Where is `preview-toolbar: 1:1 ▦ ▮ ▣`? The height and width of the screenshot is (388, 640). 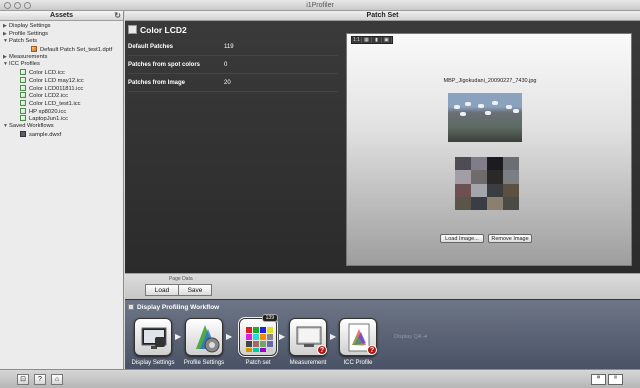 preview-toolbar: 1:1 ▦ ▮ ▣ is located at coordinates (372, 40).